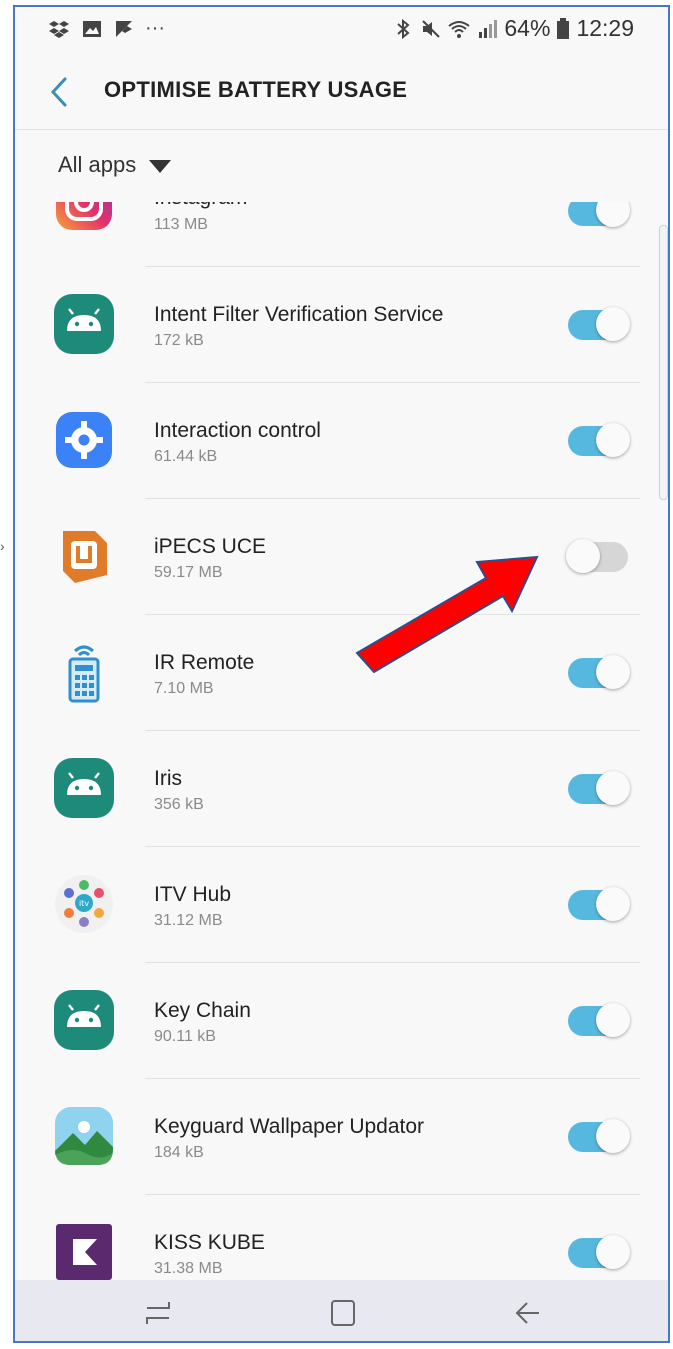 The height and width of the screenshot is (1349, 673). I want to click on app-header: OPTIMISE BATTERY USAGE, so click(341, 92).